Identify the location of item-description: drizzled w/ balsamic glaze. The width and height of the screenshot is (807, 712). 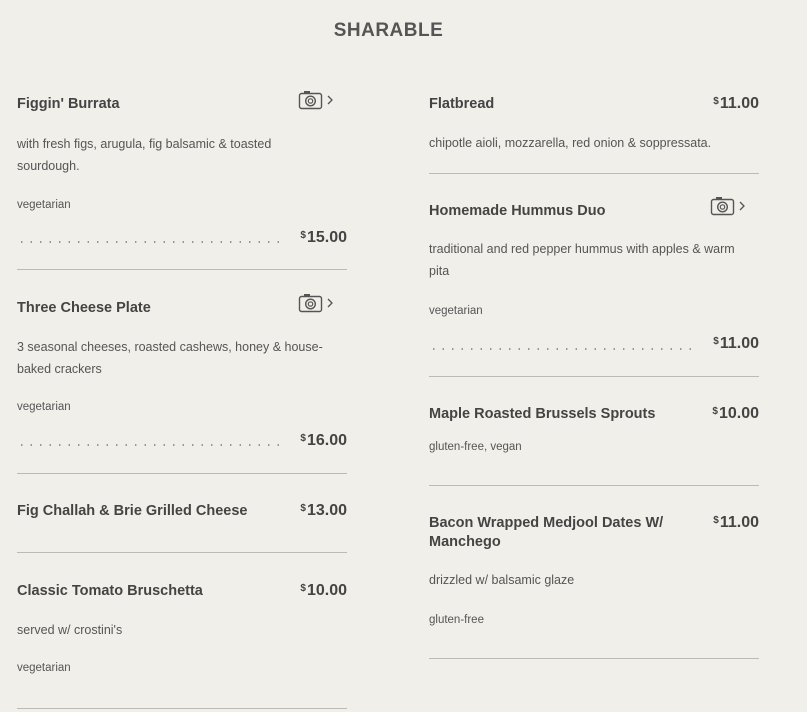
(502, 580).